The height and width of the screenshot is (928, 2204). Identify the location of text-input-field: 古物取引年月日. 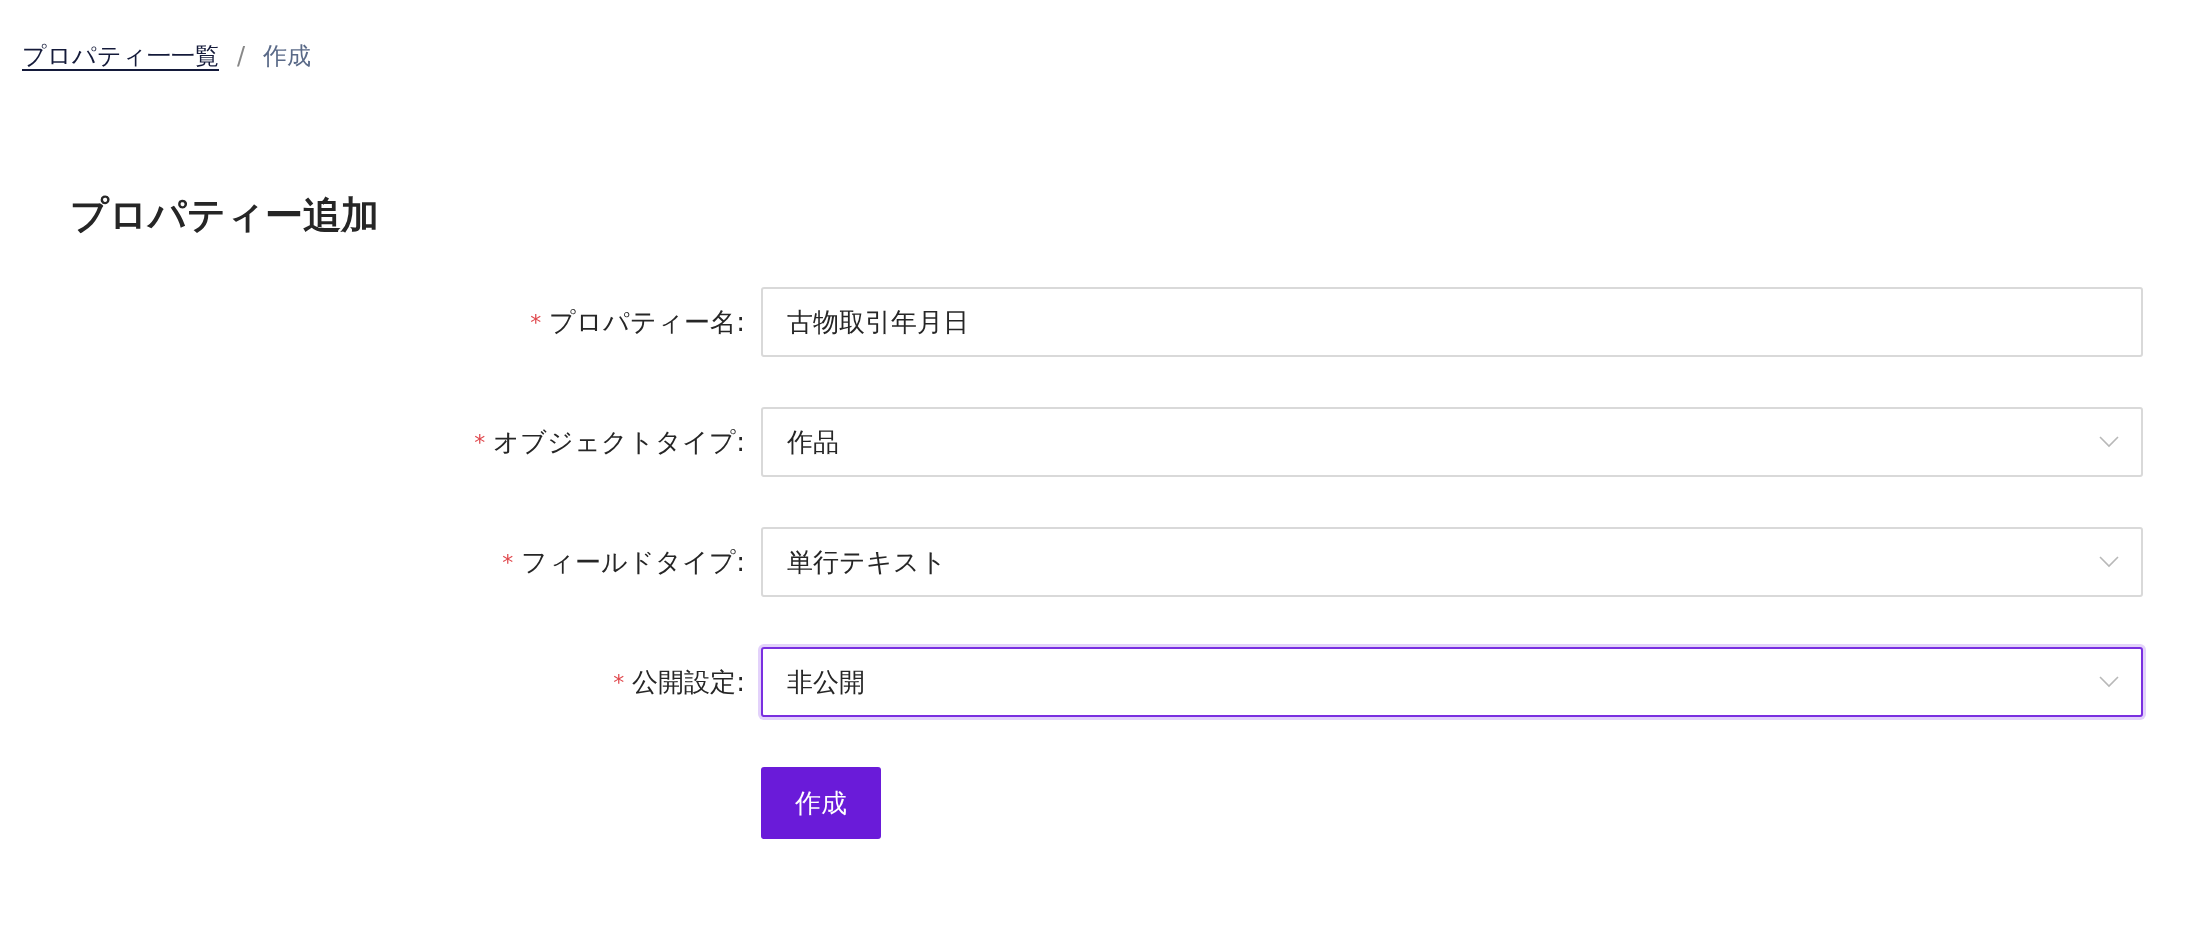
(1452, 322).